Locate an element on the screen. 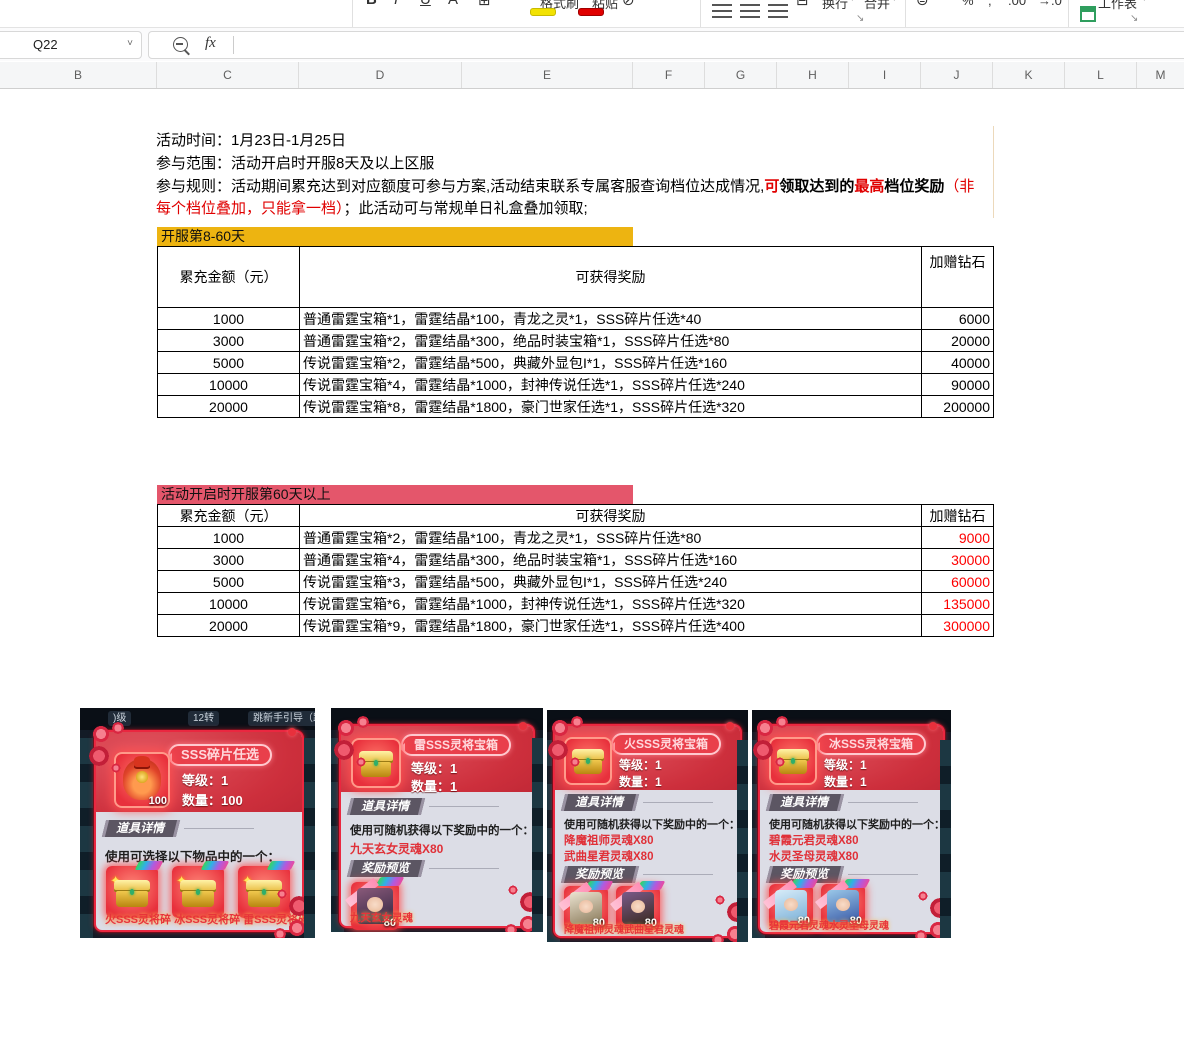 The image size is (1184, 1054). qty-label: 数量： is located at coordinates (202, 800).